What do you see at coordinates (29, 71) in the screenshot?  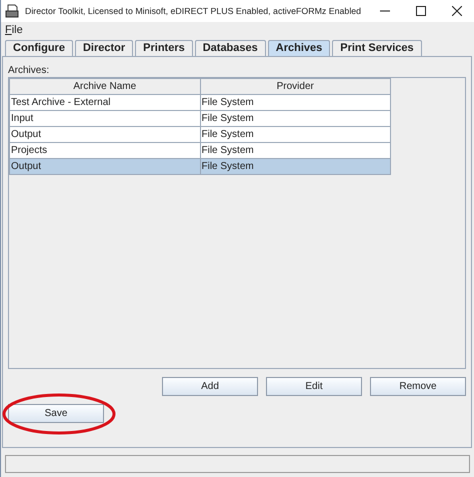 I see `section-label: Archives:` at bounding box center [29, 71].